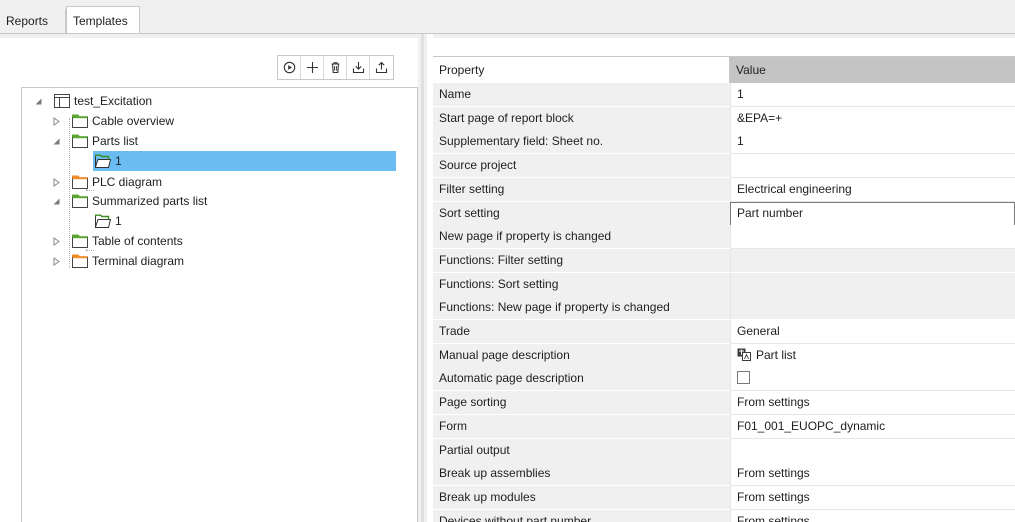 The image size is (1015, 522). What do you see at coordinates (724, 515) in the screenshot?
I see `property-row: Devices without part number From settings` at bounding box center [724, 515].